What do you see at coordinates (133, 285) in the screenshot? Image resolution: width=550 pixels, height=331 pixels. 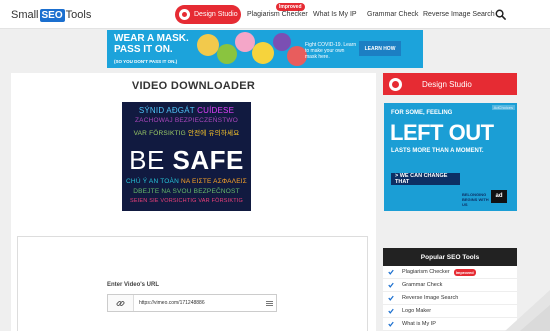 I see `url-input-label: Enter Video's URL` at bounding box center [133, 285].